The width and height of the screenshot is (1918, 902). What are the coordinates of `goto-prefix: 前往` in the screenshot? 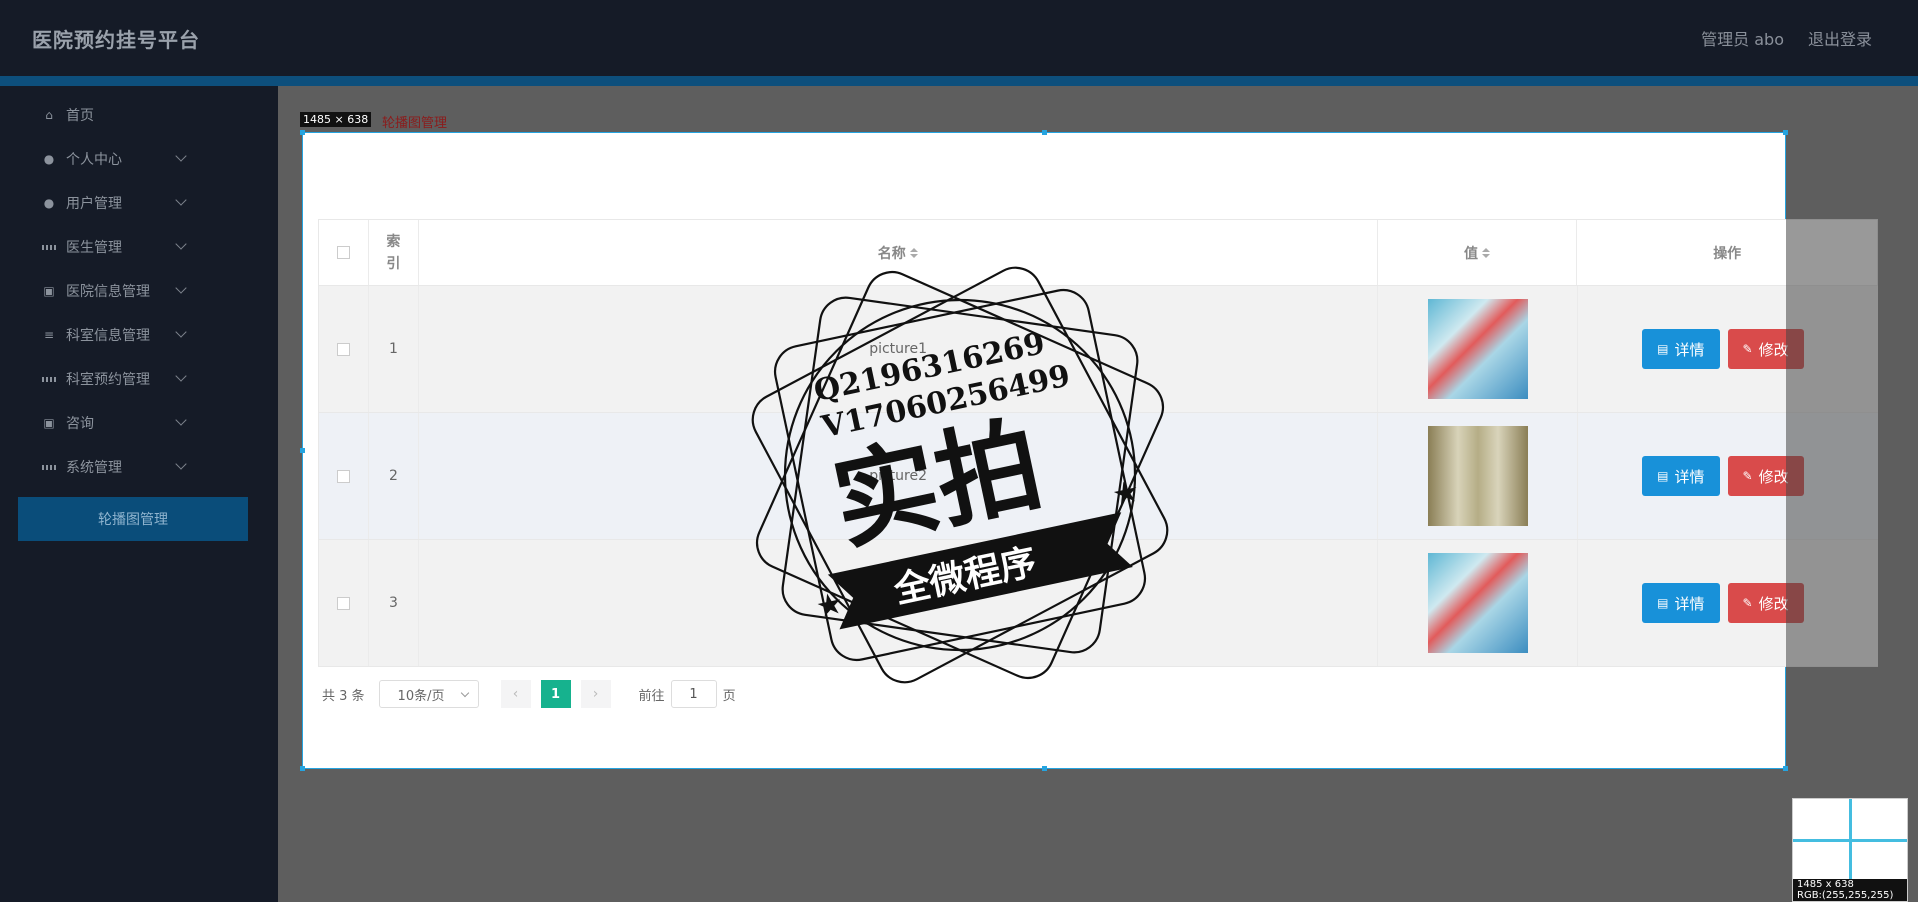 It's located at (651, 696).